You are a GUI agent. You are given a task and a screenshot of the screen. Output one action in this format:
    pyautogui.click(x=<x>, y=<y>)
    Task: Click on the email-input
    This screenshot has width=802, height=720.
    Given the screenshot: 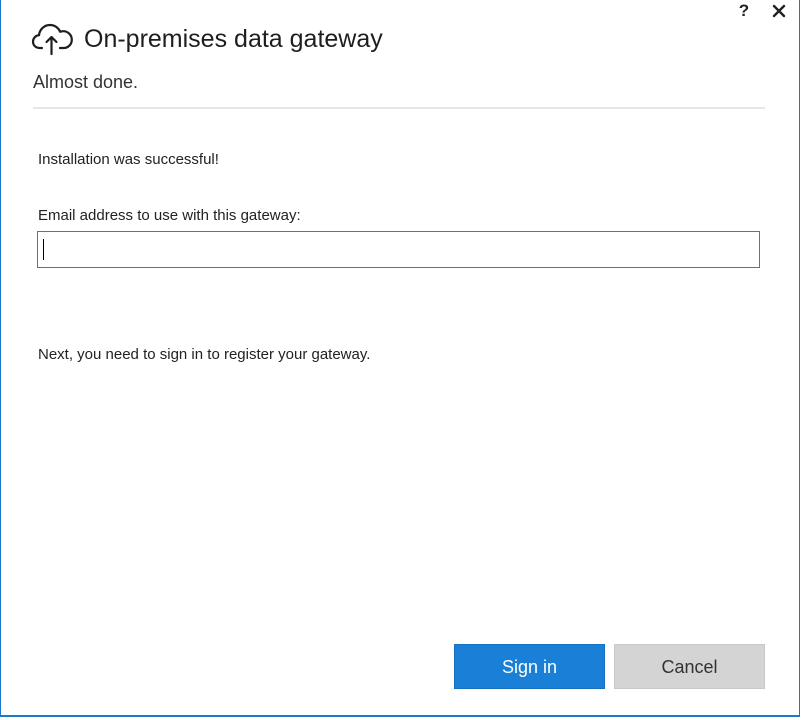 What is the action you would take?
    pyautogui.click(x=398, y=249)
    